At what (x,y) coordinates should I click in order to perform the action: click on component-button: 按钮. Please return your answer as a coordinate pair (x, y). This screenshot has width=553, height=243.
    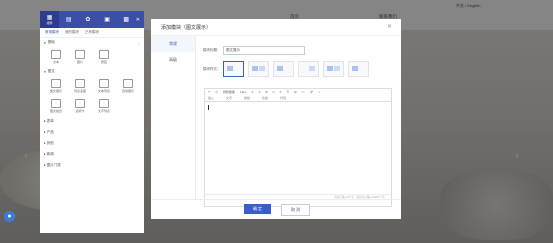
    Looking at the image, I should click on (104, 57).